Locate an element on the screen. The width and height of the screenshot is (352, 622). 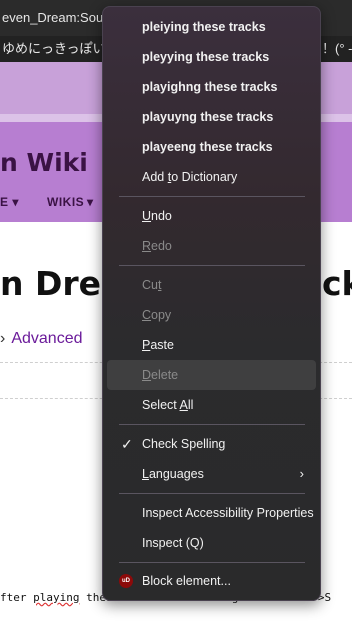
spelling-suggestion: playighng these tracks is located at coordinates (211, 87).